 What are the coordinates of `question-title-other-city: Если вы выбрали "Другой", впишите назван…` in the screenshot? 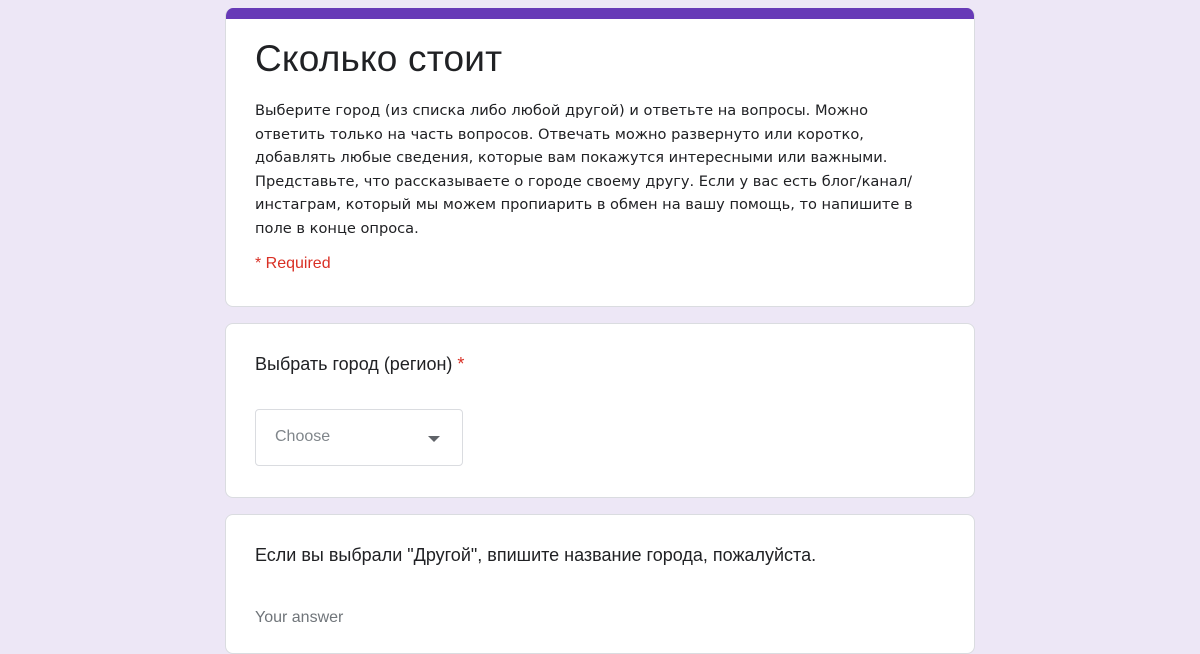 It's located at (536, 555).